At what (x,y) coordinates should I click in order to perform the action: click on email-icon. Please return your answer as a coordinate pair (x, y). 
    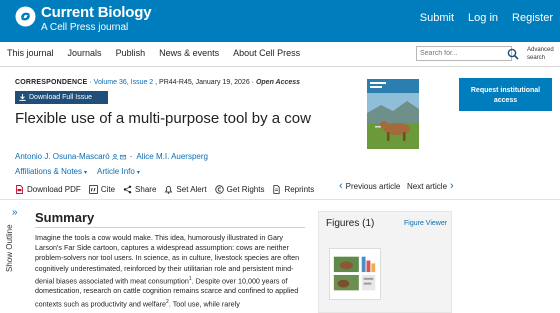
    Looking at the image, I should click on (122, 157).